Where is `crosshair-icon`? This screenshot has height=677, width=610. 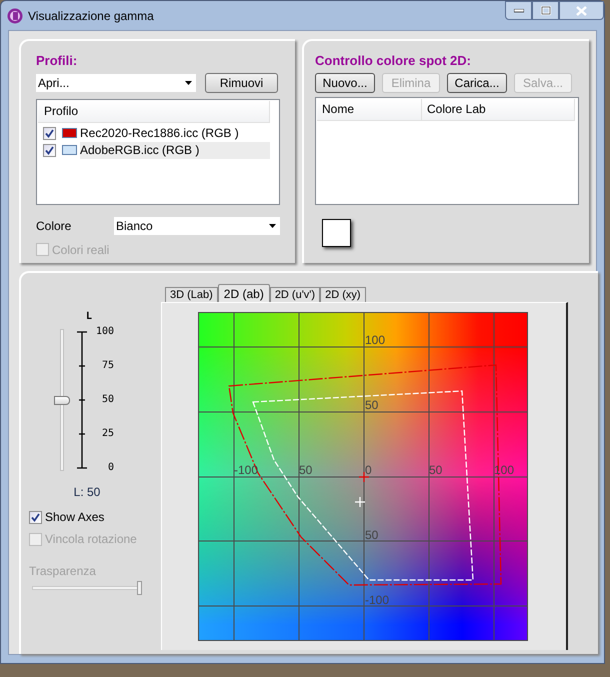
crosshair-icon is located at coordinates (360, 502).